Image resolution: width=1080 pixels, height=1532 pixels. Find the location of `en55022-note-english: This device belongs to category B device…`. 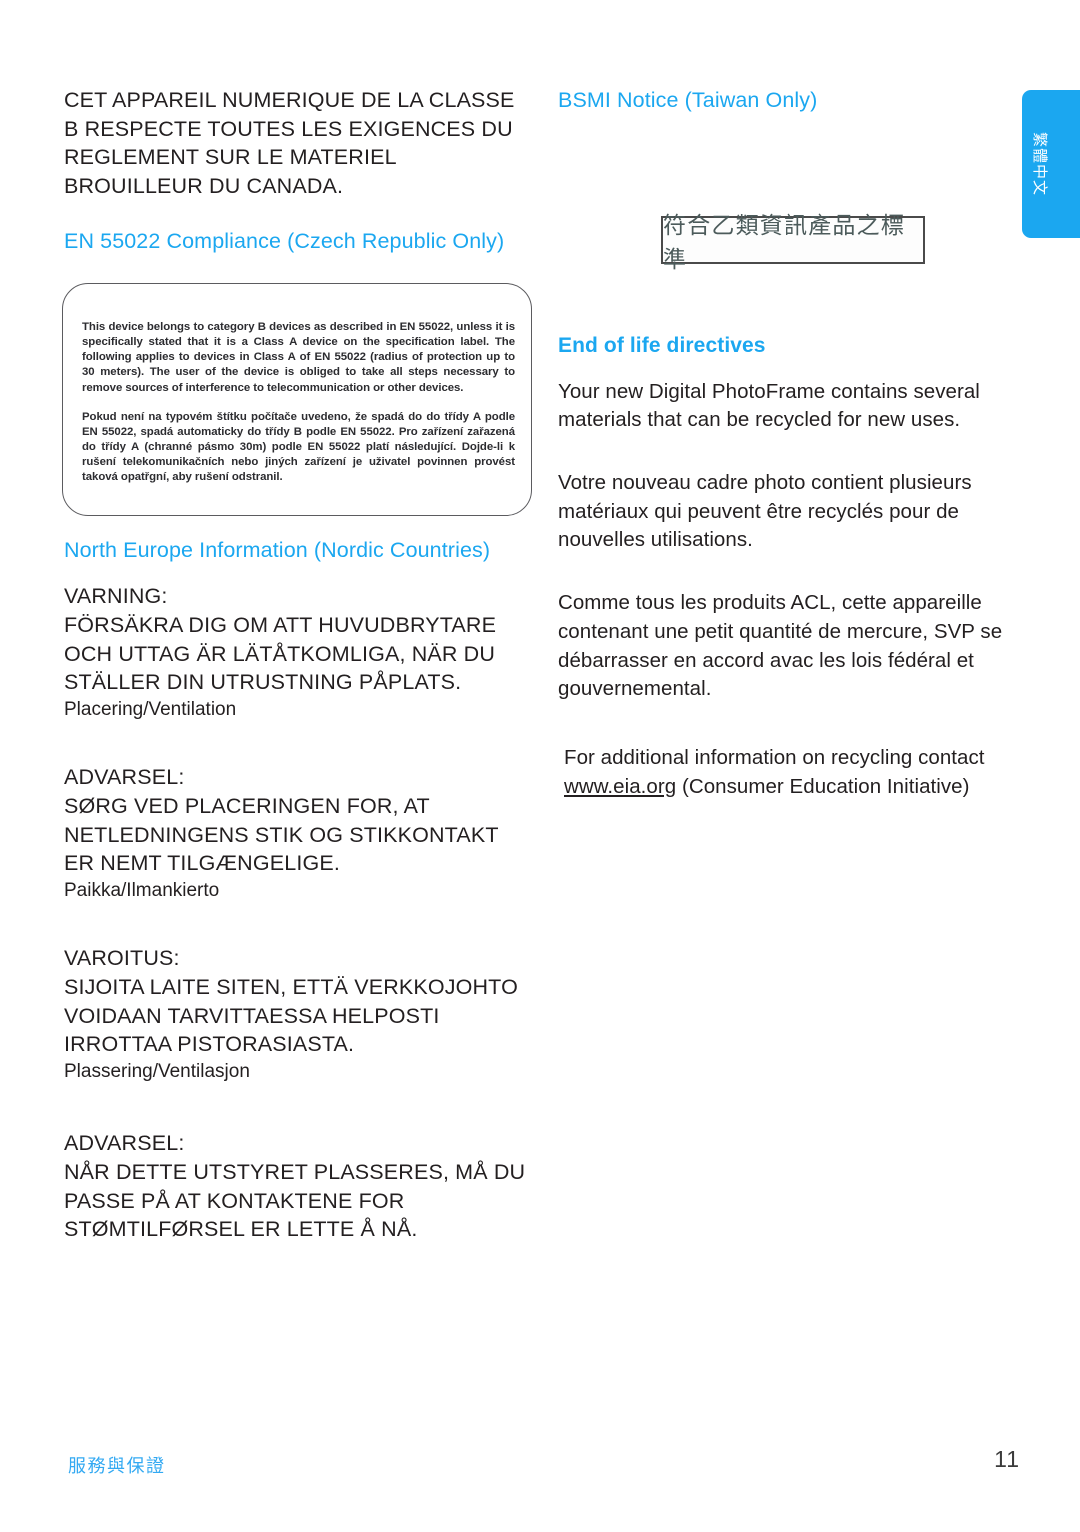

en55022-note-english: This device belongs to category B device… is located at coordinates (298, 357).